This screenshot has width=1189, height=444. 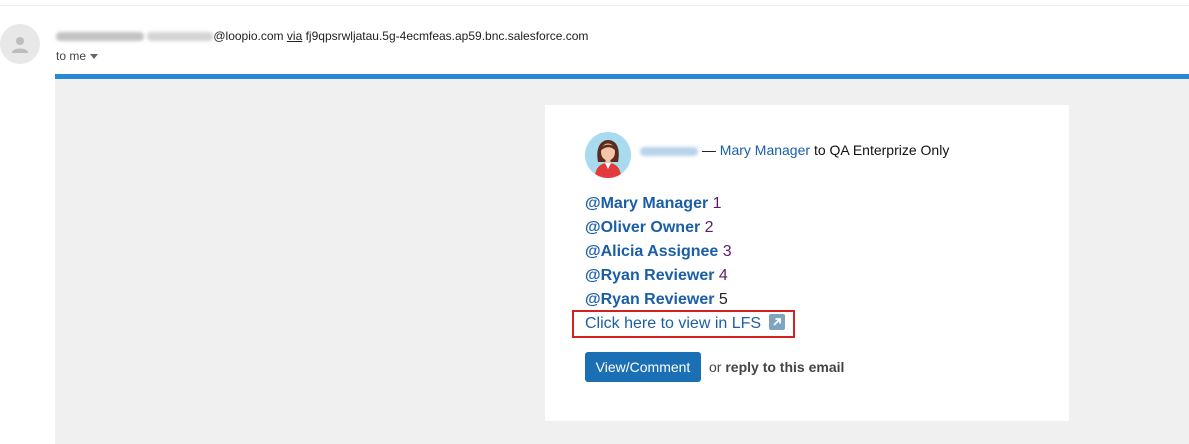 What do you see at coordinates (180, 37) in the screenshot?
I see `redacted-sender-user` at bounding box center [180, 37].